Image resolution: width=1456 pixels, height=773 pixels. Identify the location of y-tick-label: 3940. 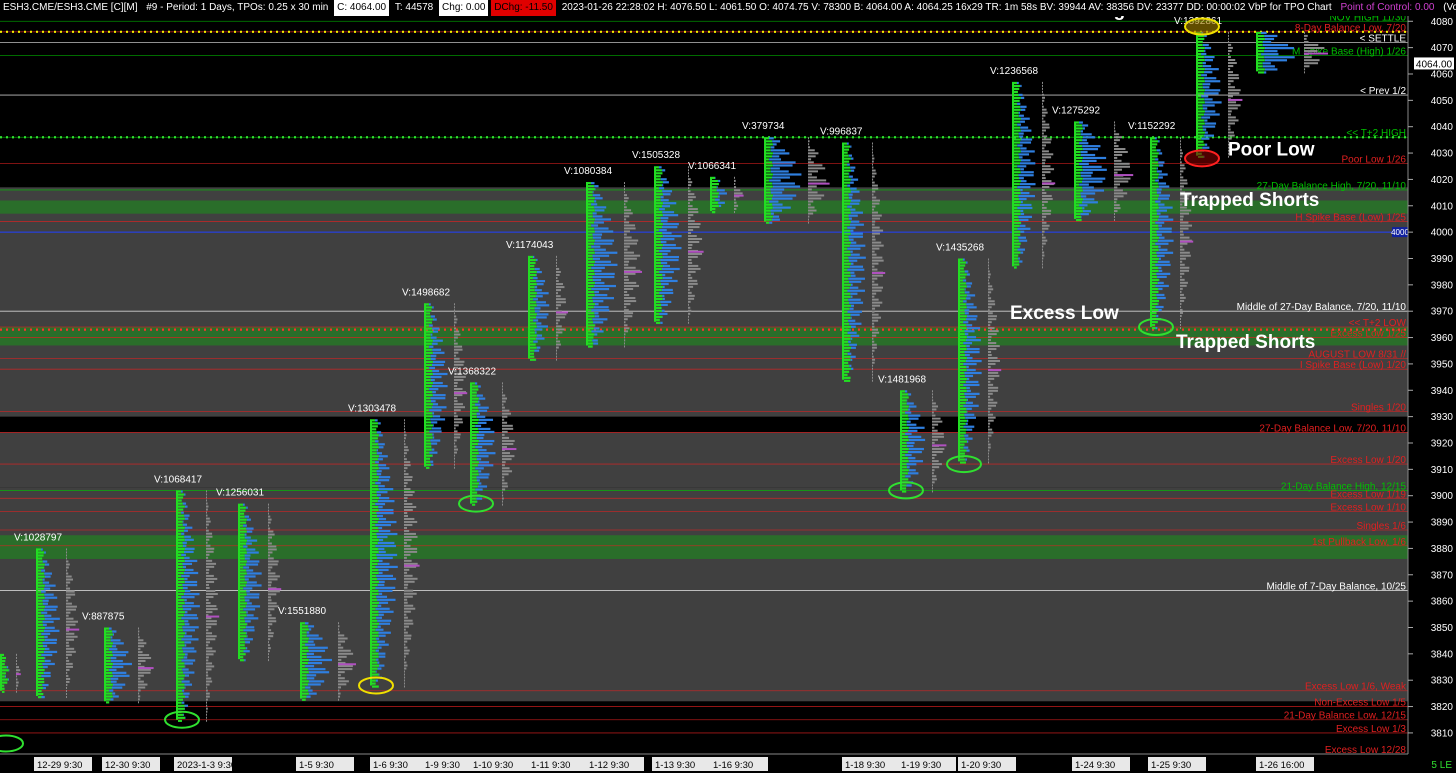
(1442, 391).